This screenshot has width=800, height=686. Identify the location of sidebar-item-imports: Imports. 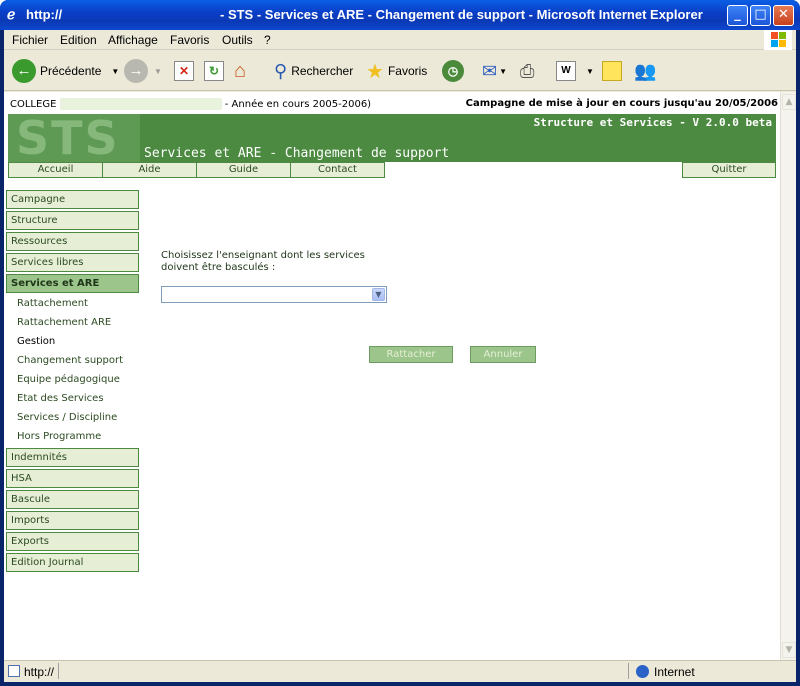
(72, 520).